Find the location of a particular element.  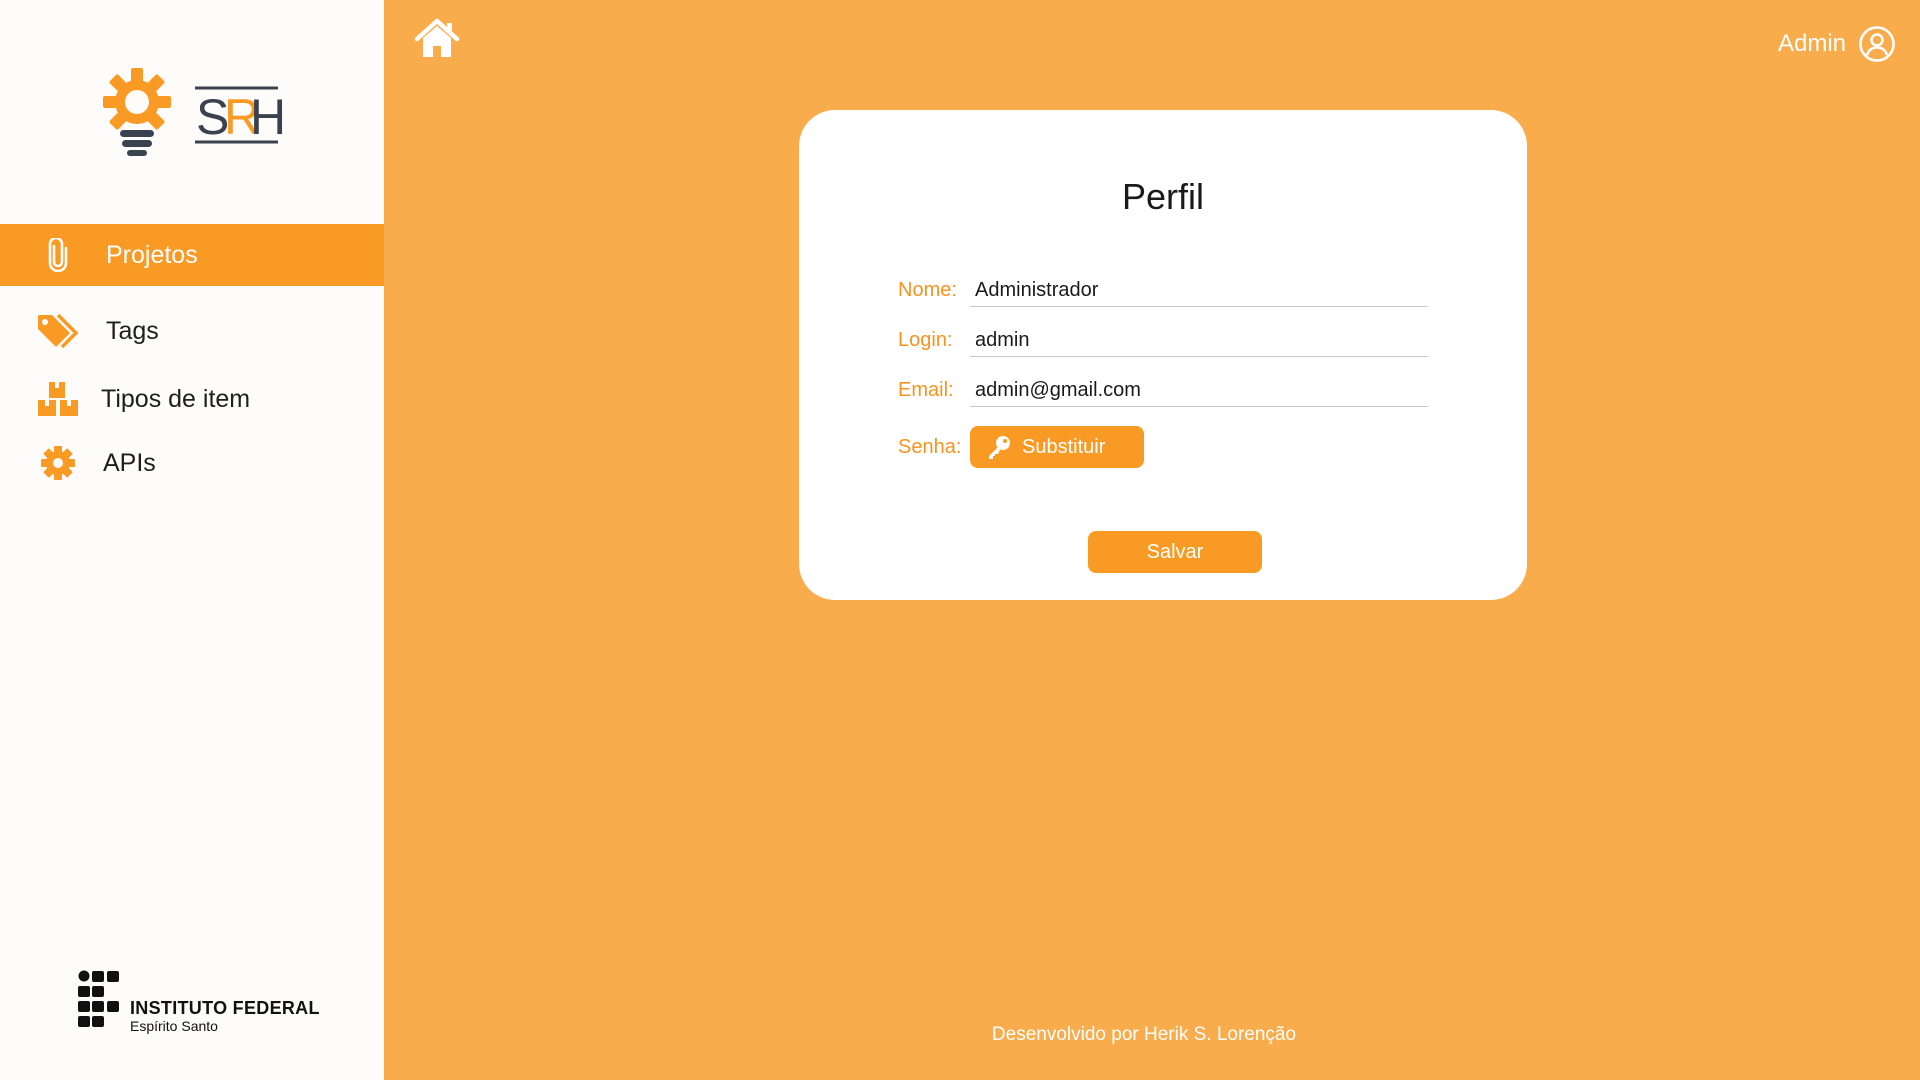

name-row: Nome: is located at coordinates (1163, 291).